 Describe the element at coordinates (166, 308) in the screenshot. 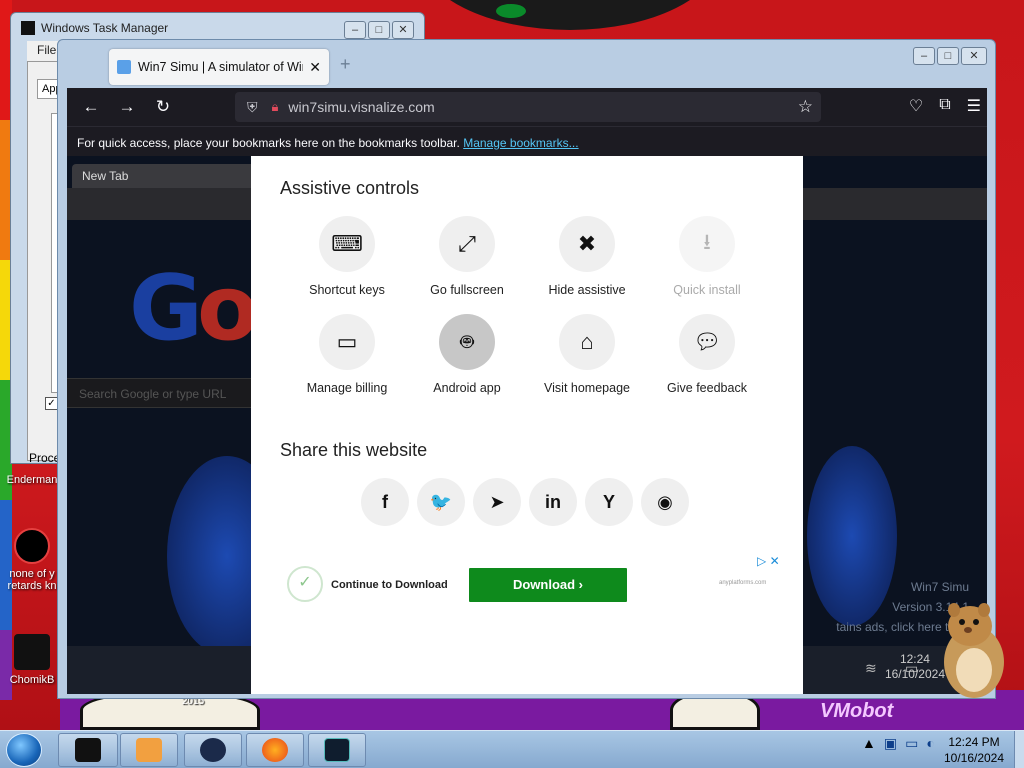

I see `google-logo: G` at that location.